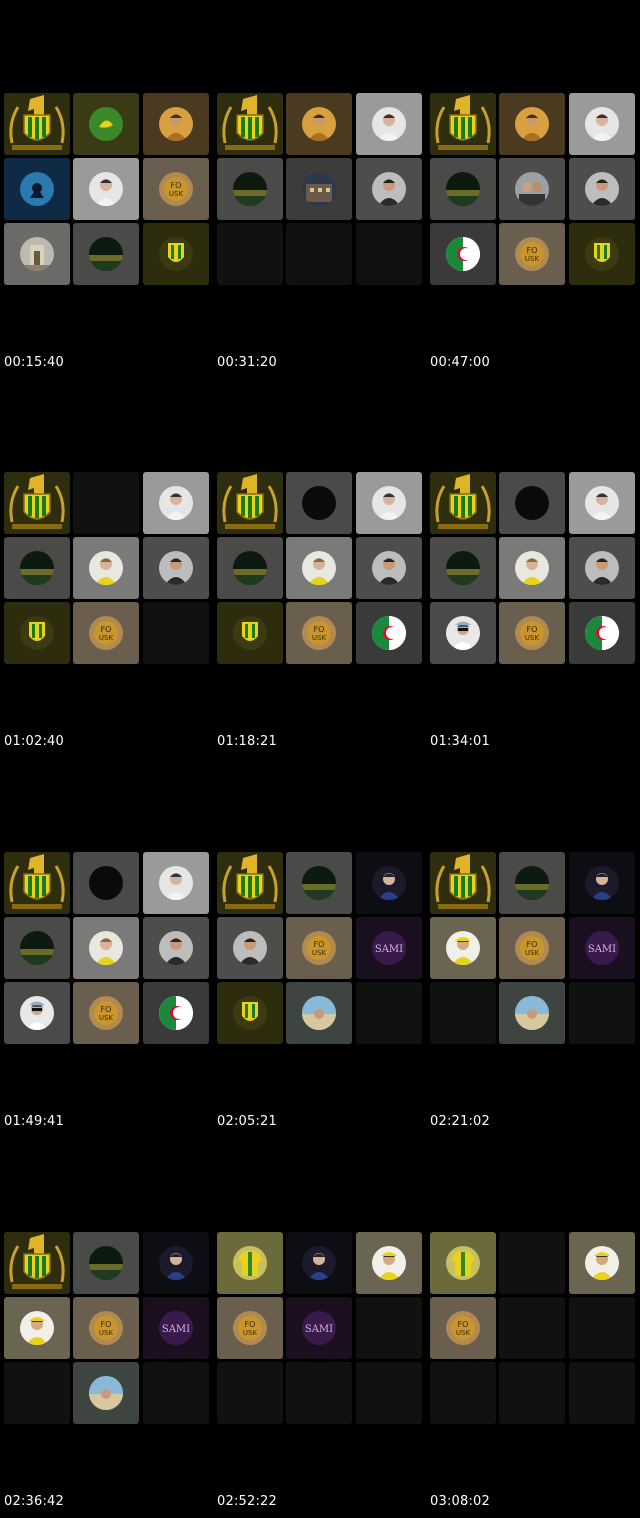 The width and height of the screenshot is (640, 1518). What do you see at coordinates (463, 1324) in the screenshot?
I see `svg-text: FO` at bounding box center [463, 1324].